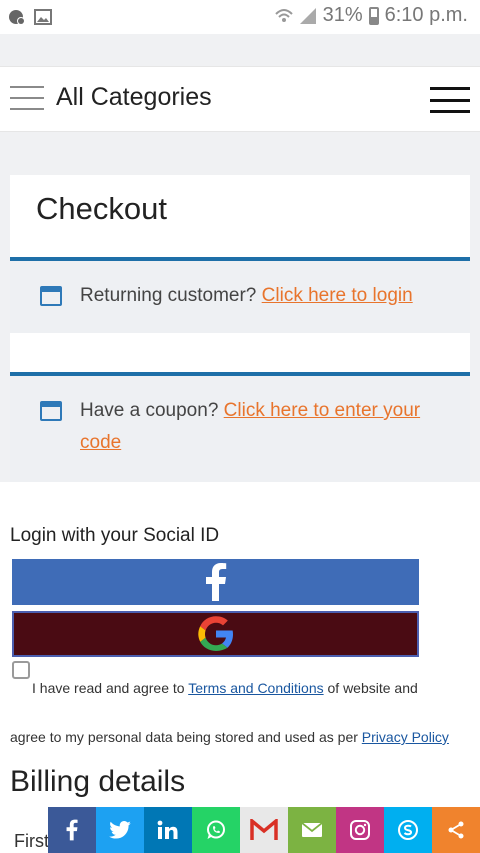  I want to click on terms-link: Terms and Conditions, so click(255, 688).